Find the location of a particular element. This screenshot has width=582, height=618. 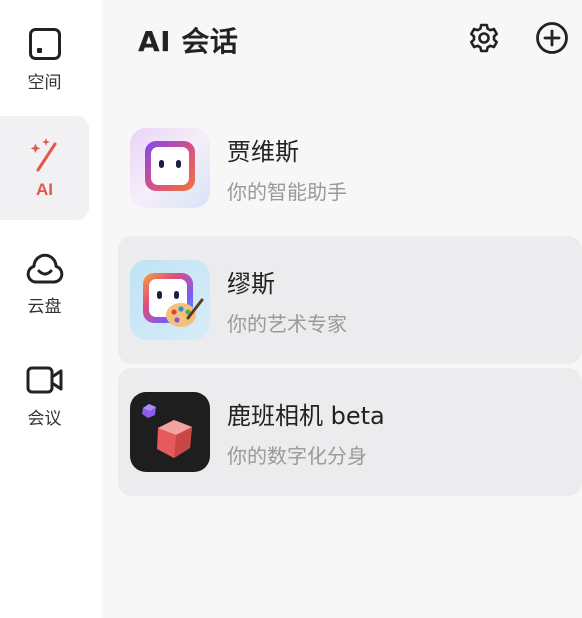

cube-avatar is located at coordinates (170, 432).